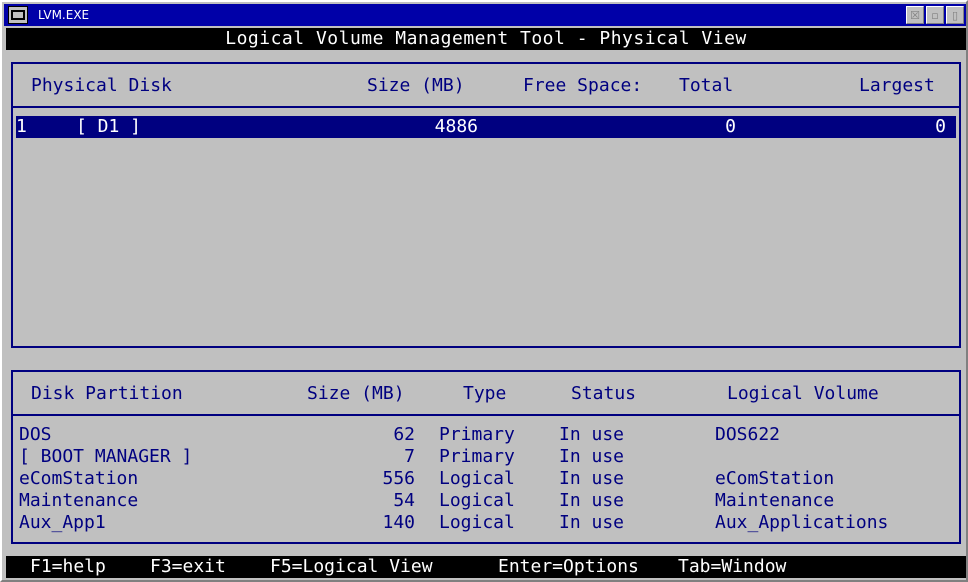  What do you see at coordinates (351, 567) in the screenshot?
I see `f5-logical-view-key: F5=Logical View` at bounding box center [351, 567].